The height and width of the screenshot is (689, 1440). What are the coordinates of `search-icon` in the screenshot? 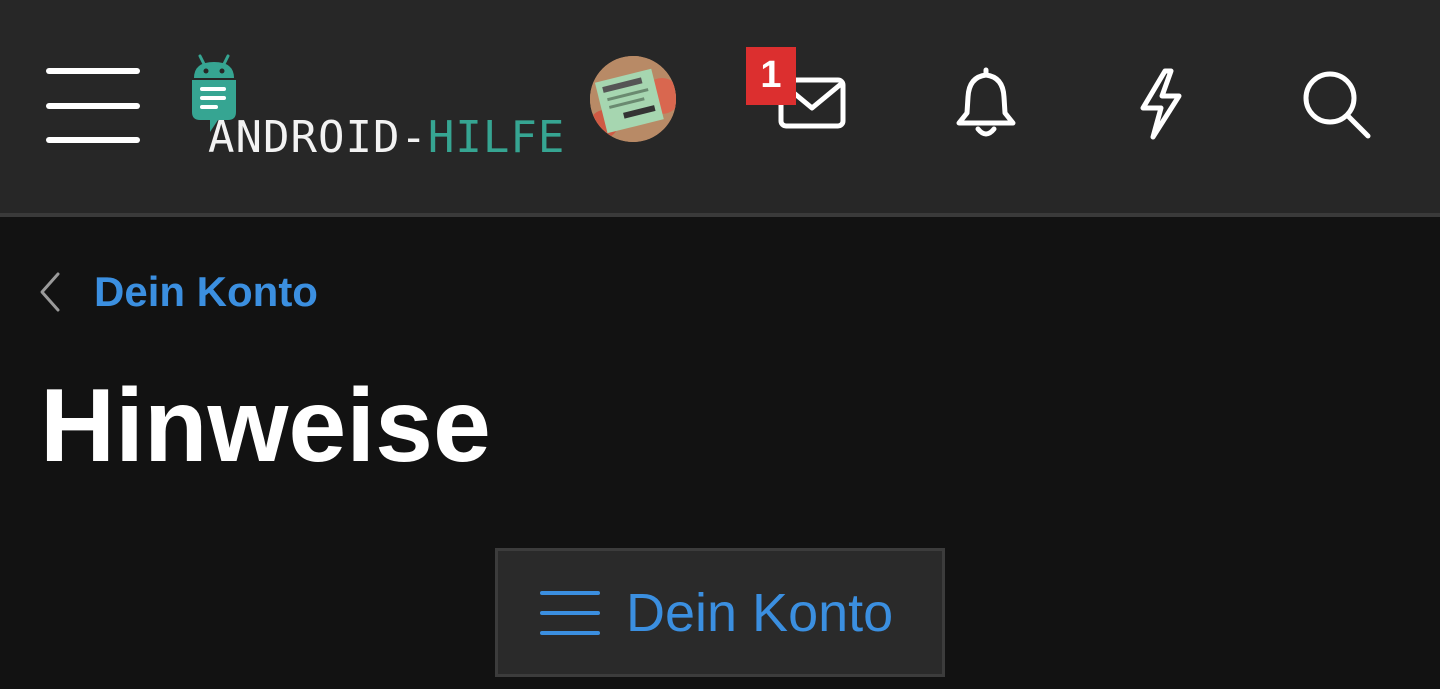 It's located at (1337, 105).